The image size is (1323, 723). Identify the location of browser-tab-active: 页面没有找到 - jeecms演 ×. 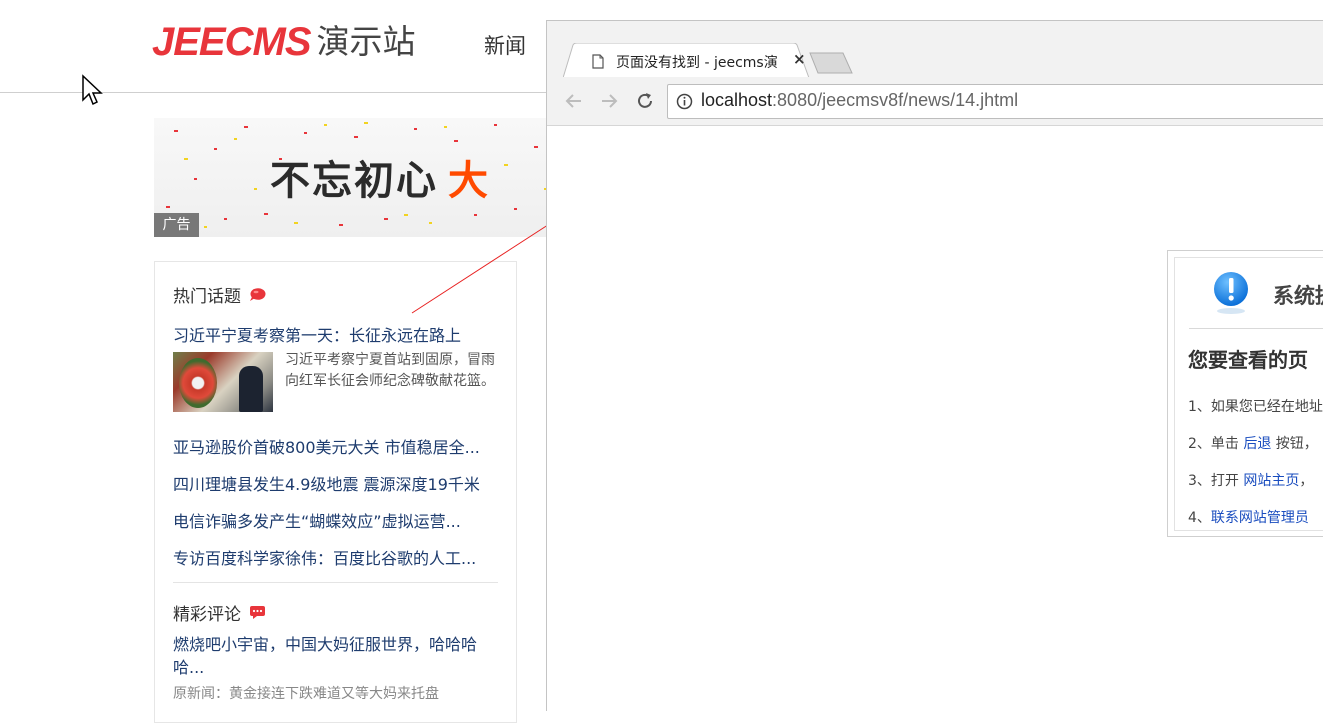
(686, 60).